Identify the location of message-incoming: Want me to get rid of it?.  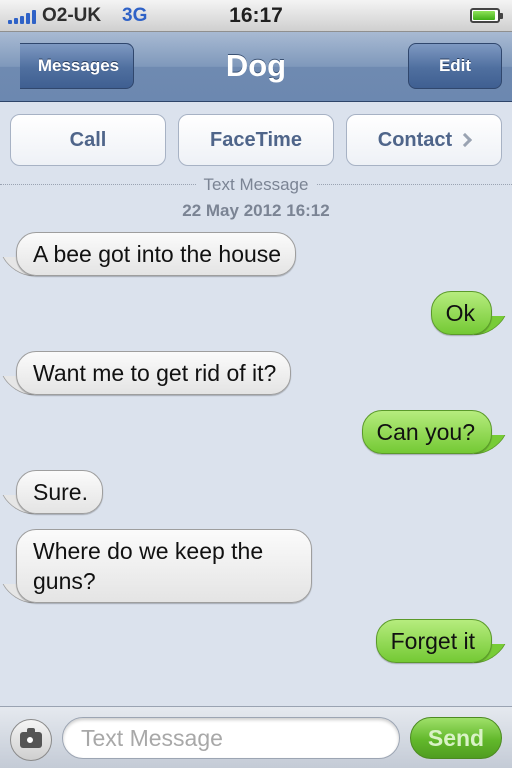
(154, 373).